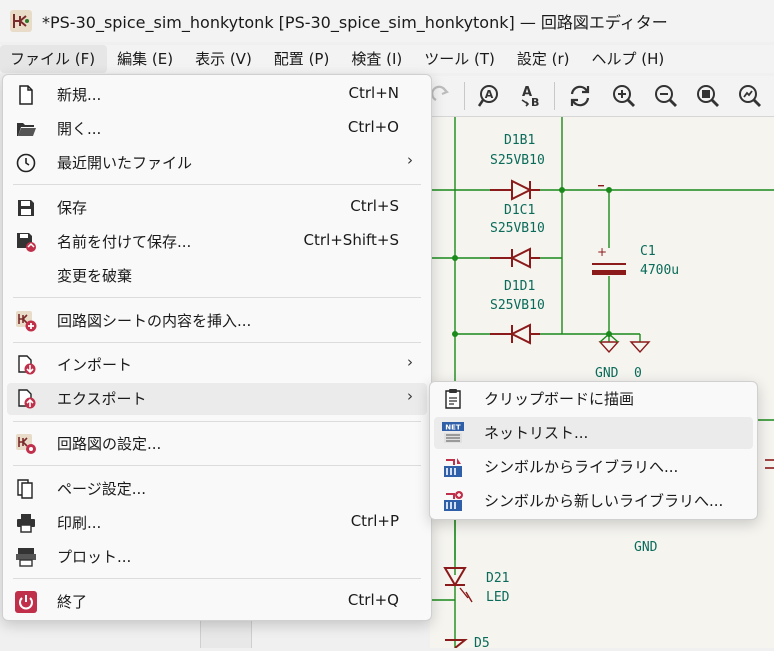 The image size is (774, 651). Describe the element at coordinates (27, 399) in the screenshot. I see `export-icon` at that location.